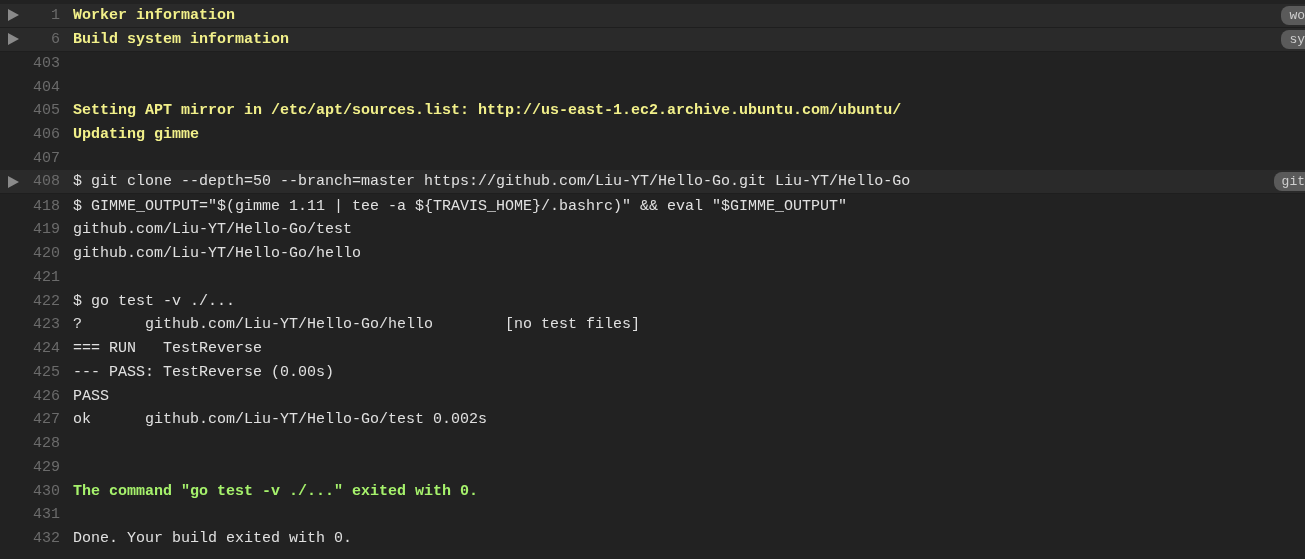  I want to click on line-number: 406, so click(46, 135).